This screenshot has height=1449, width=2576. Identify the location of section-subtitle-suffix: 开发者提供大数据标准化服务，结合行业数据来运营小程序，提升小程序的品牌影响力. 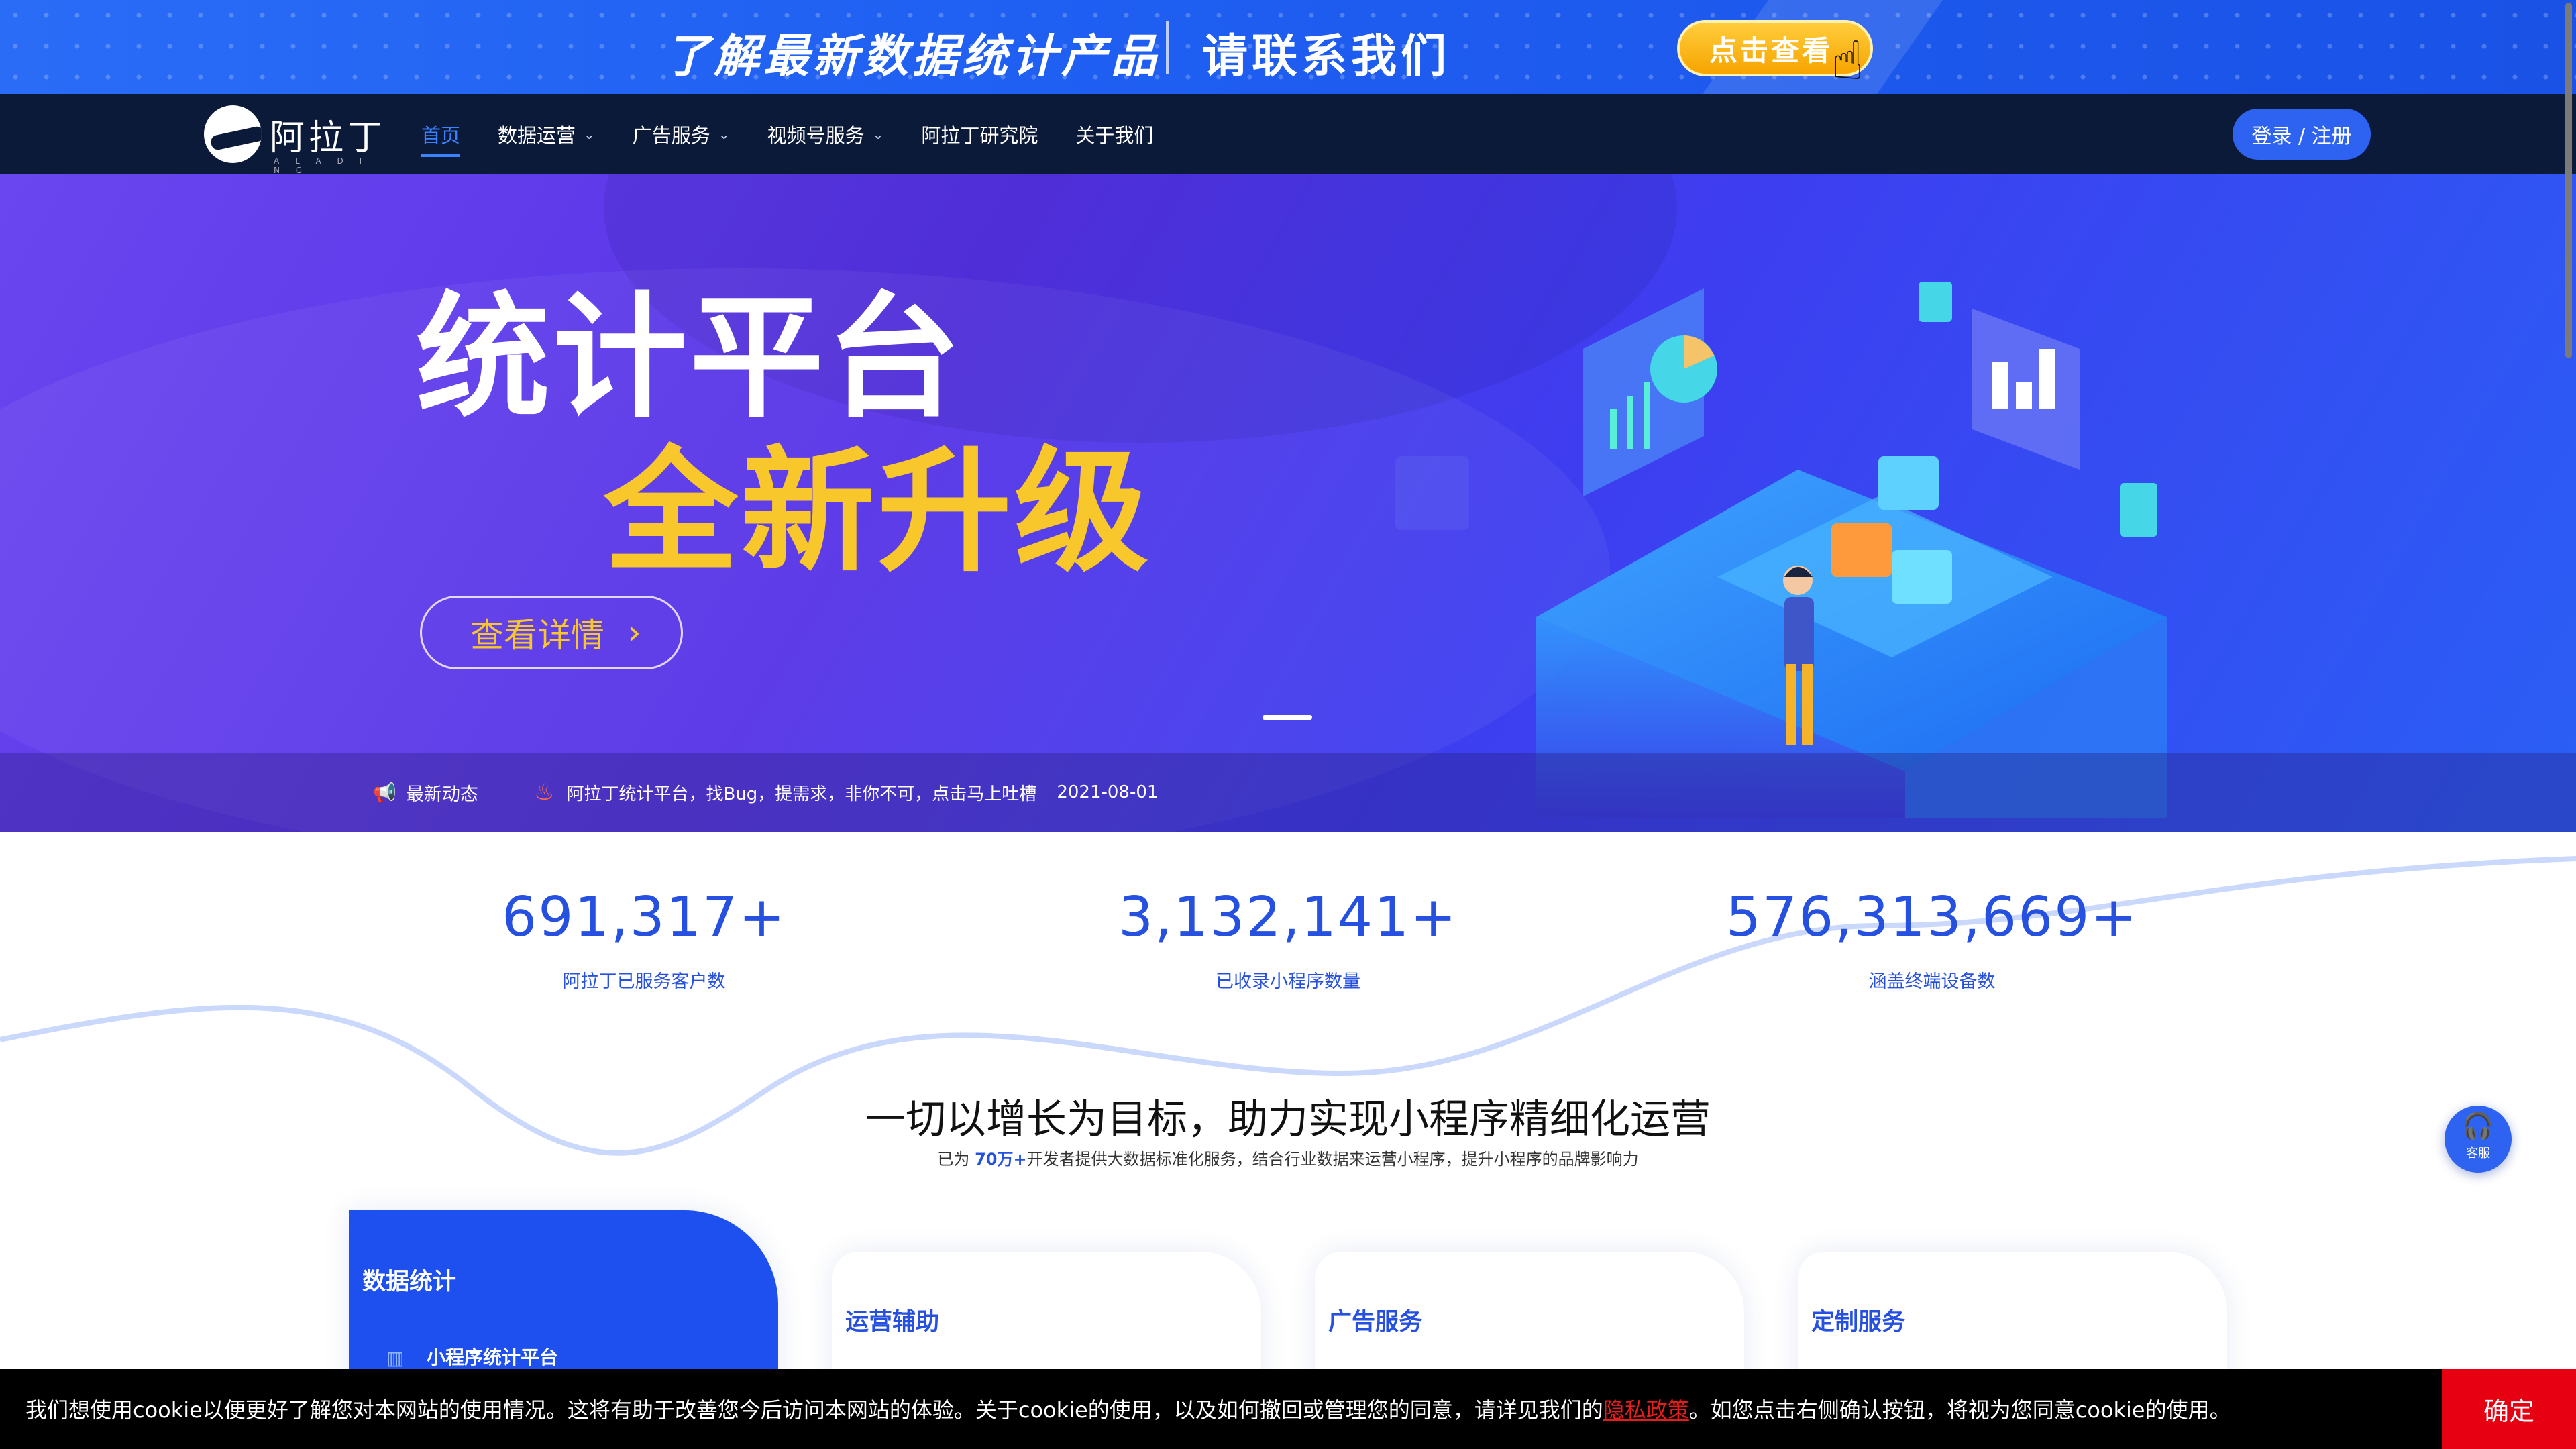
(1332, 1159).